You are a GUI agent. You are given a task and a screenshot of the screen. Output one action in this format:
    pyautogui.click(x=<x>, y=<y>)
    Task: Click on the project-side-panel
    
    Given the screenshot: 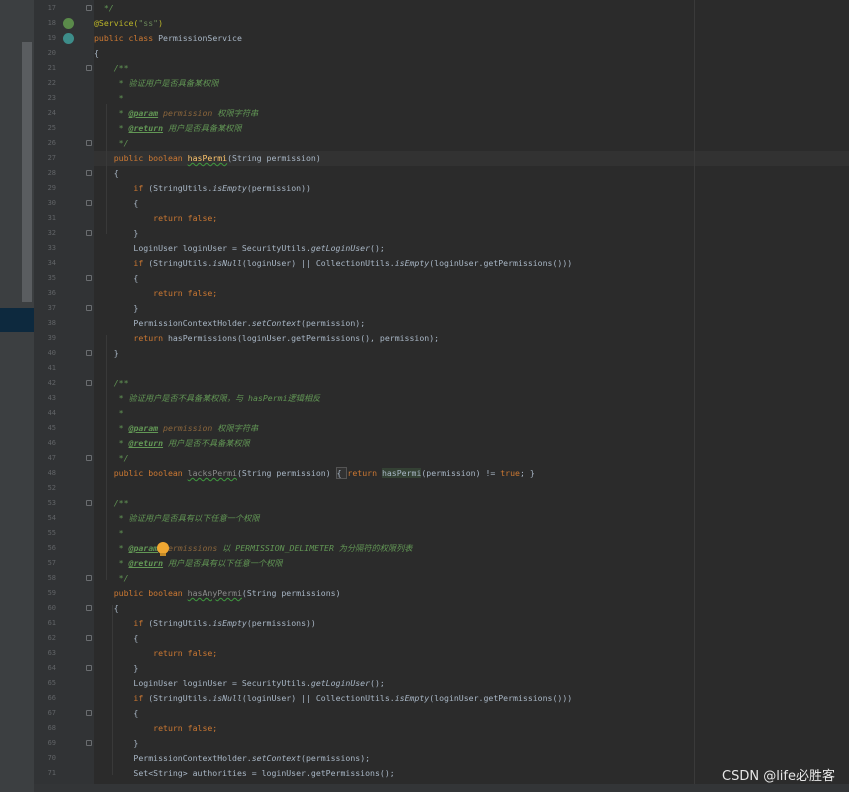 What is the action you would take?
    pyautogui.click(x=17, y=396)
    